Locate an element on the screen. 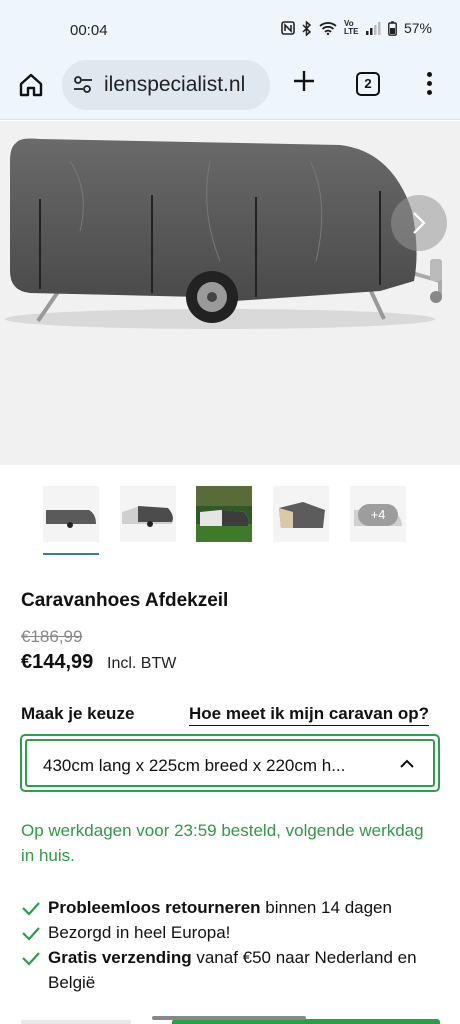 Image resolution: width=460 pixels, height=1024 pixels. address-bar: ilenspecialist.nl is located at coordinates (166, 85).